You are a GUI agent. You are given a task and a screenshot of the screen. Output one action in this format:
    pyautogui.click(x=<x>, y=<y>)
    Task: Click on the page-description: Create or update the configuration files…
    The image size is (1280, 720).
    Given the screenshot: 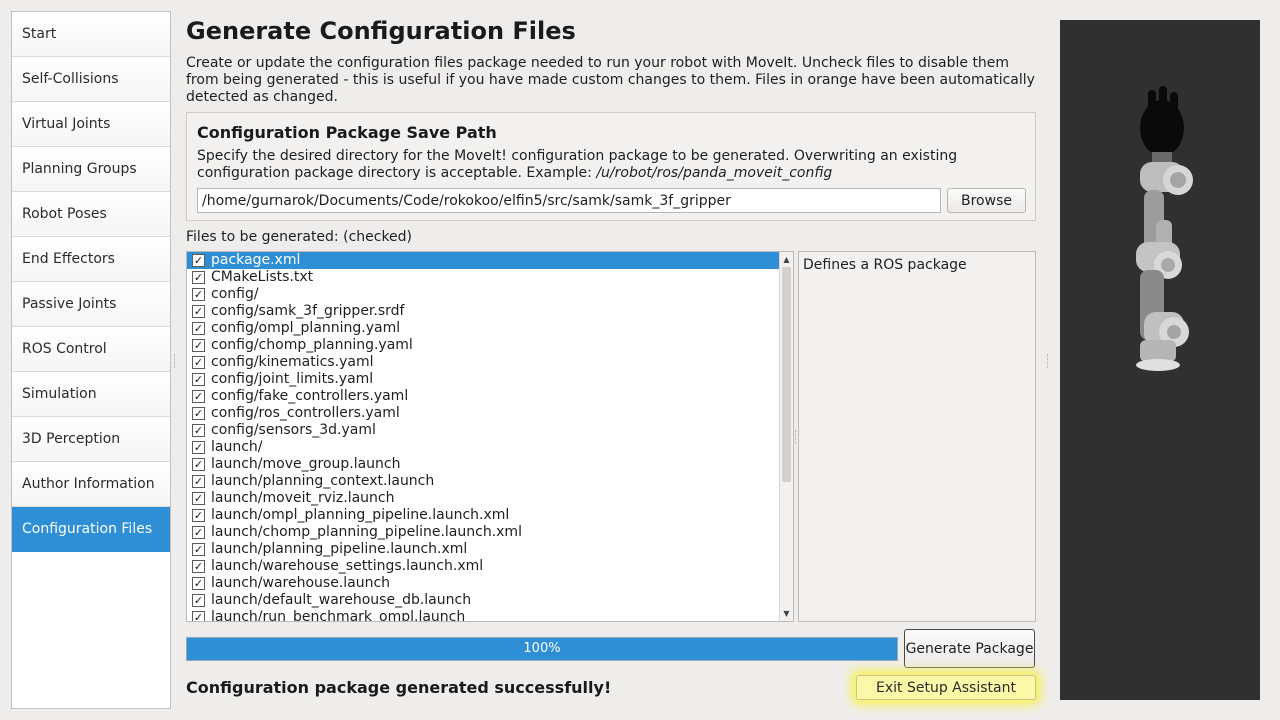 What is the action you would take?
    pyautogui.click(x=610, y=80)
    